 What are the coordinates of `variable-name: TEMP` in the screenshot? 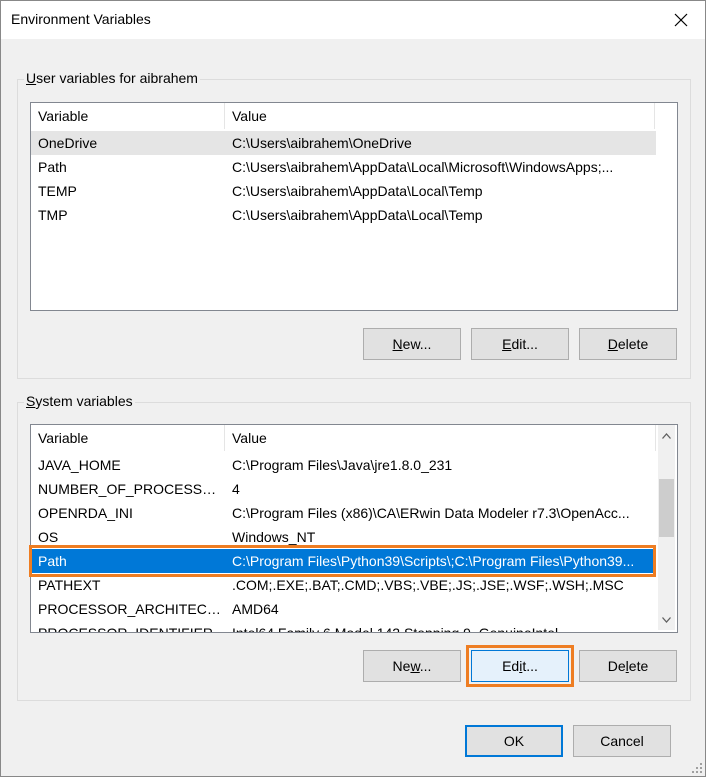 It's located at (57, 191).